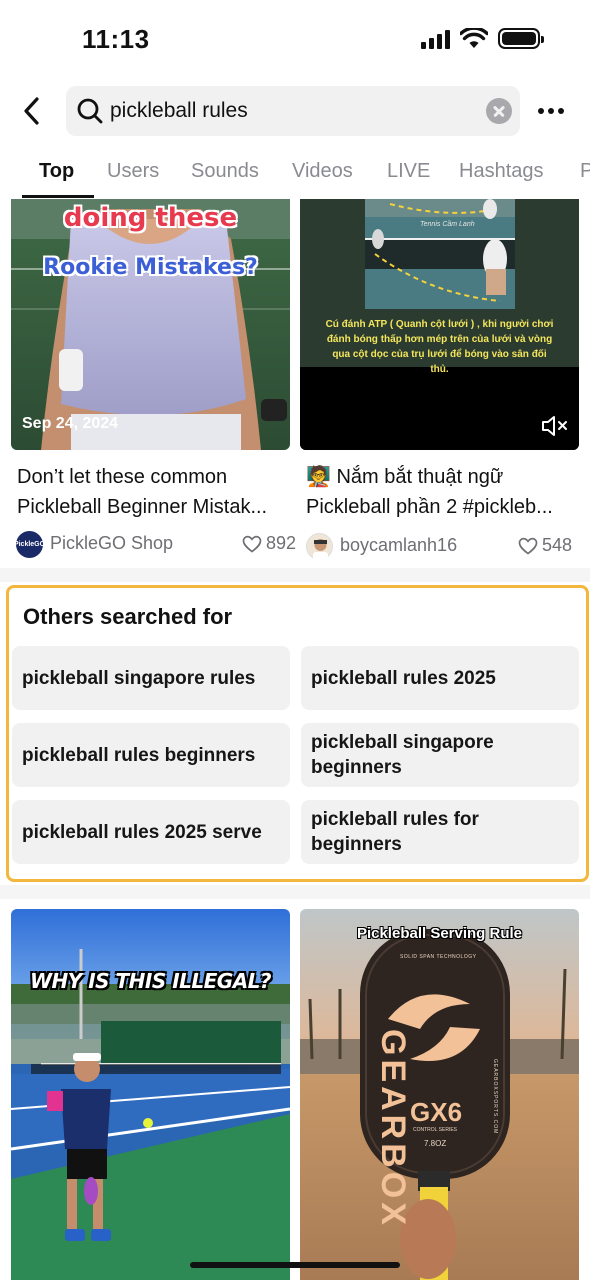 This screenshot has width=590, height=1280. I want to click on suggestion-chip: pickleball rules for beginners, so click(440, 832).